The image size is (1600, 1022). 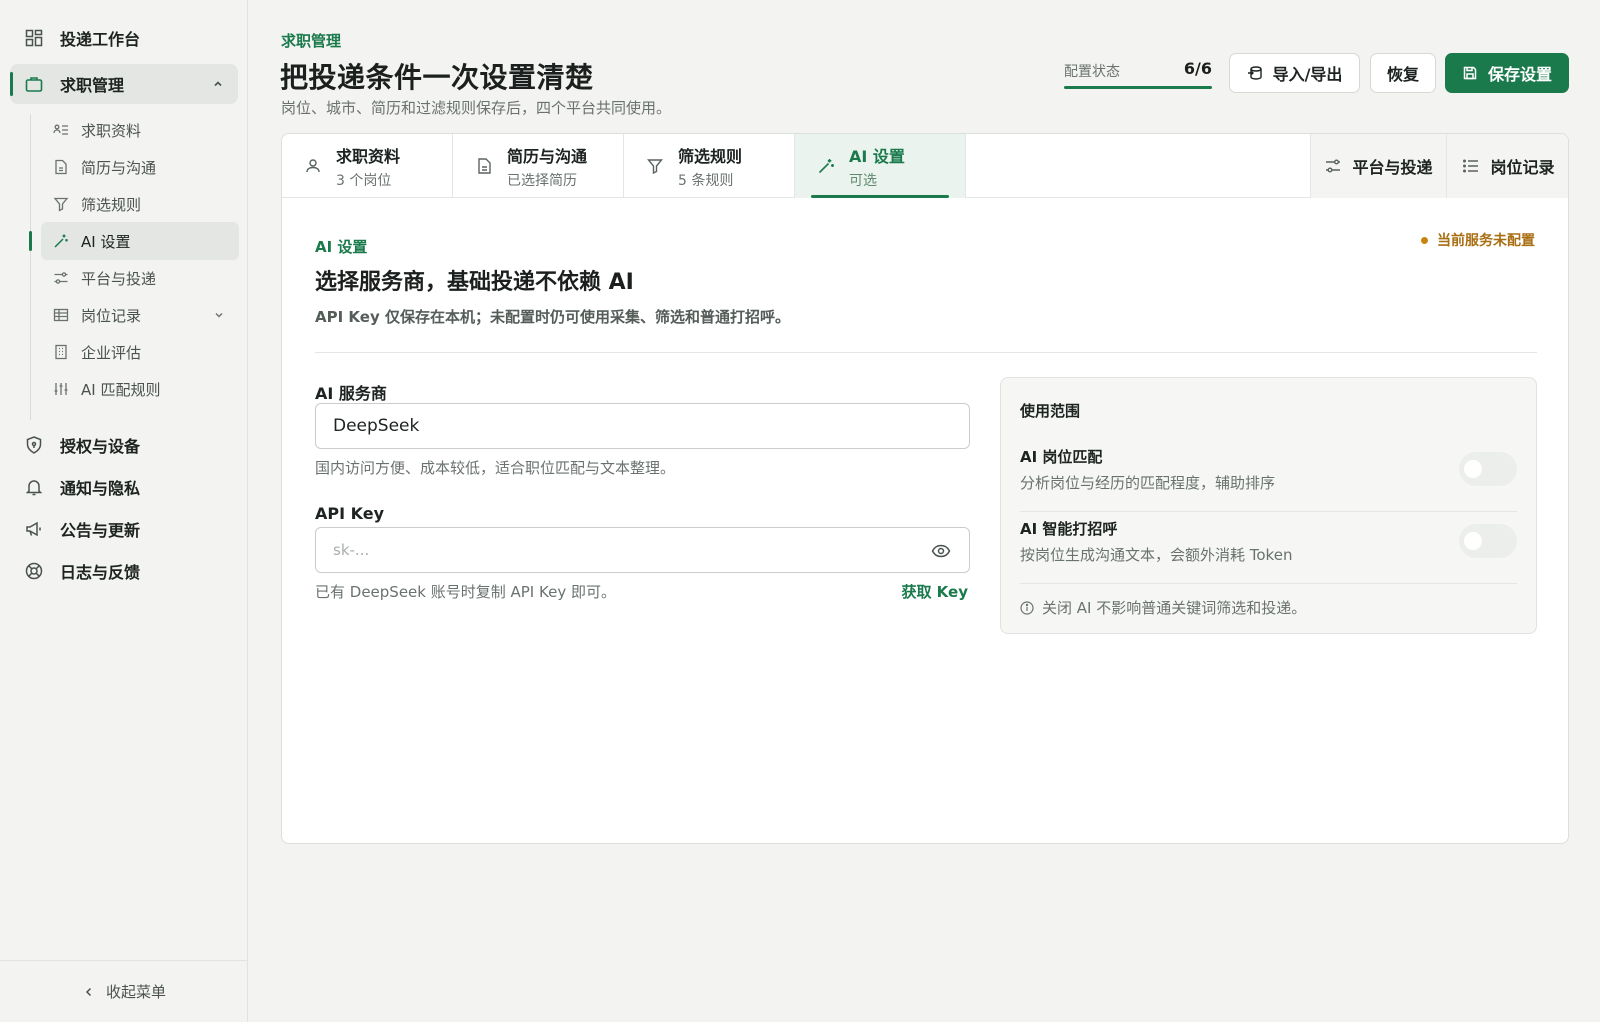 I want to click on restore-label: 恢复, so click(x=1402, y=74).